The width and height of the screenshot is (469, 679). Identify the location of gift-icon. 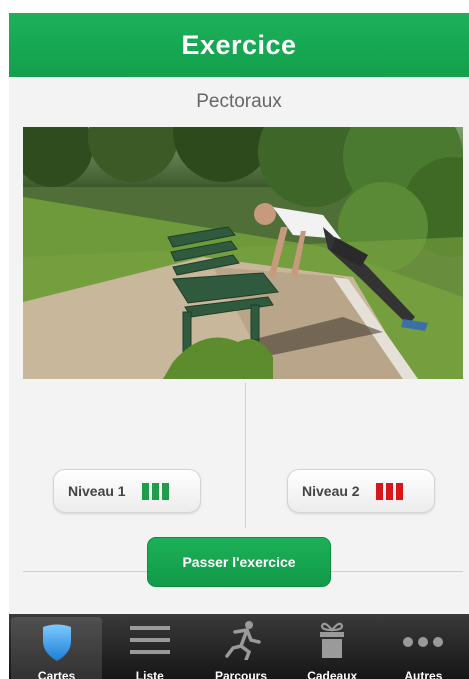
(332, 640).